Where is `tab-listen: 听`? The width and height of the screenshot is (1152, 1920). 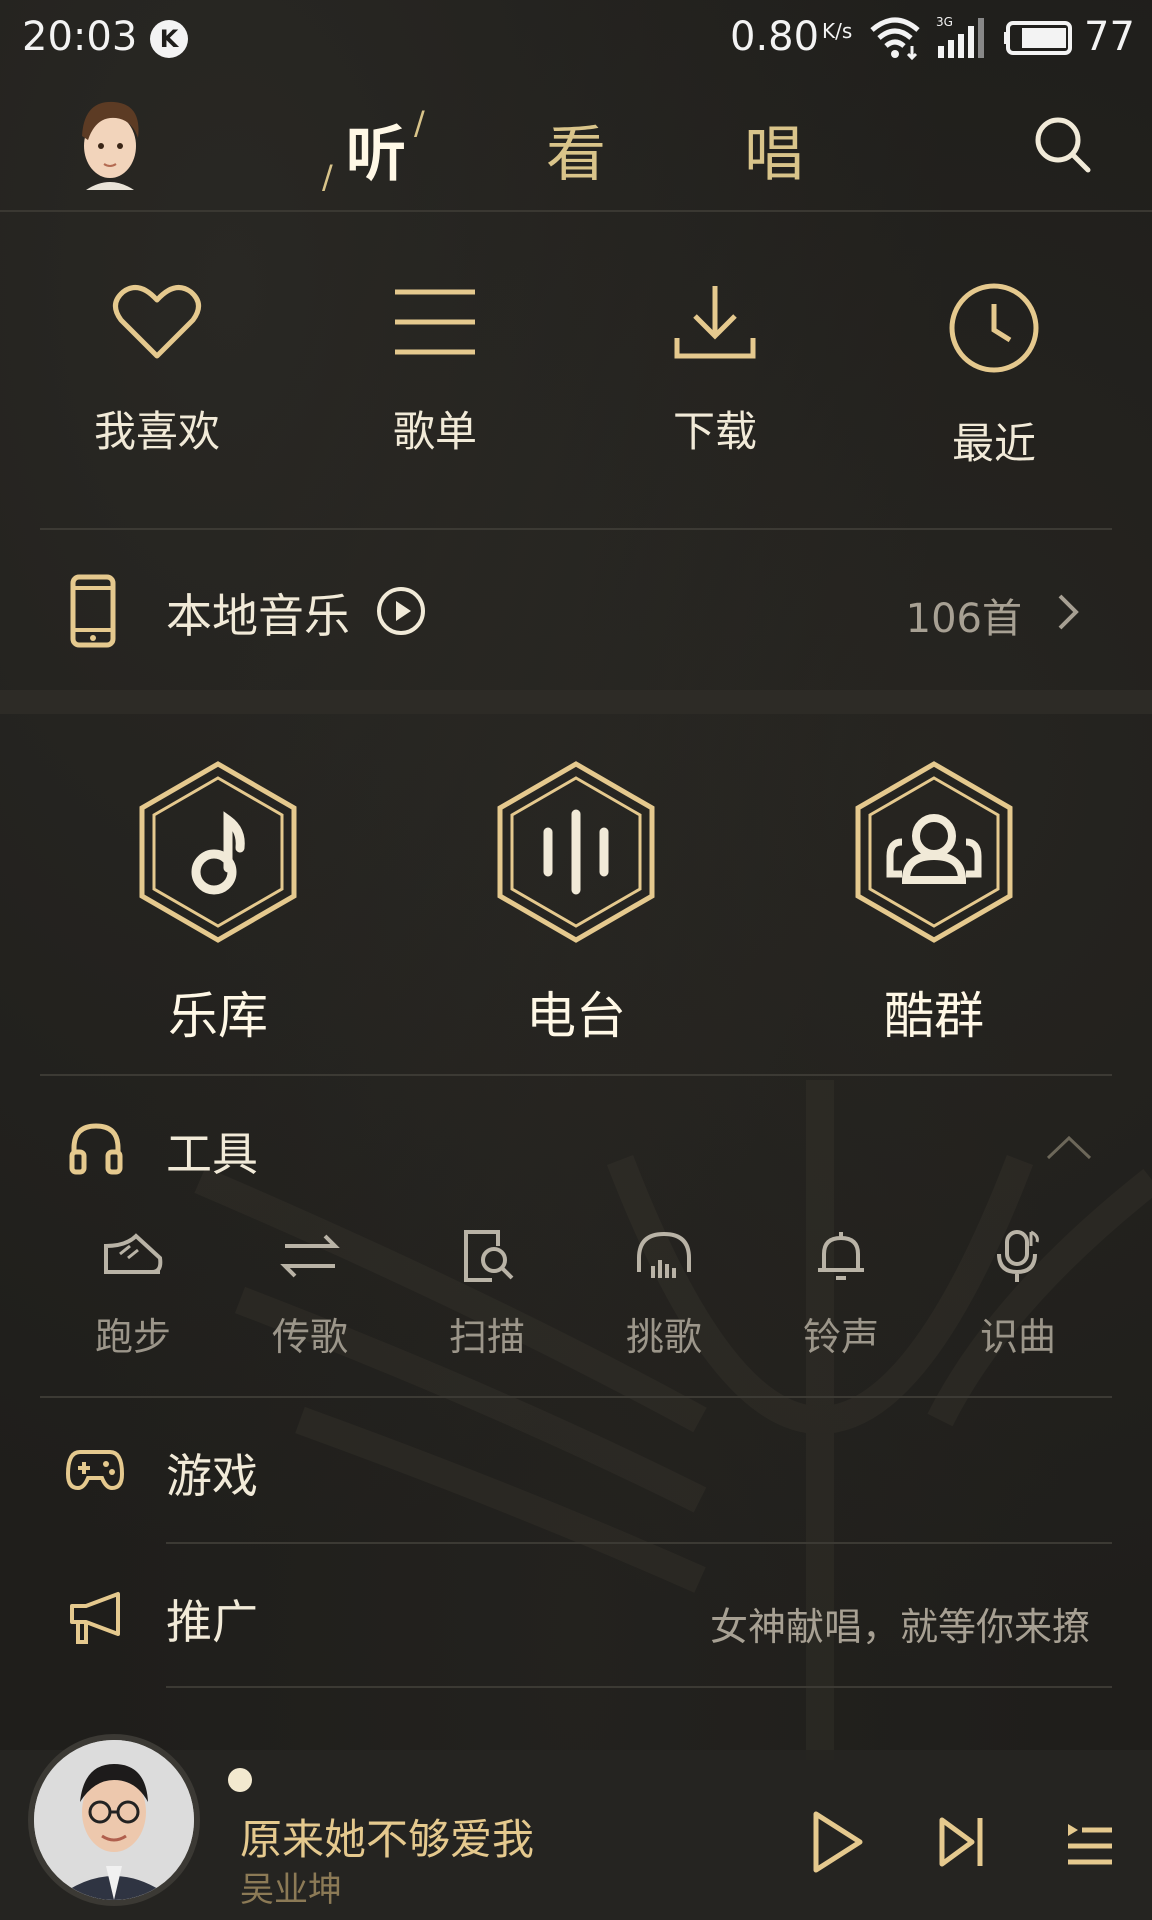 tab-listen: 听 is located at coordinates (376, 149).